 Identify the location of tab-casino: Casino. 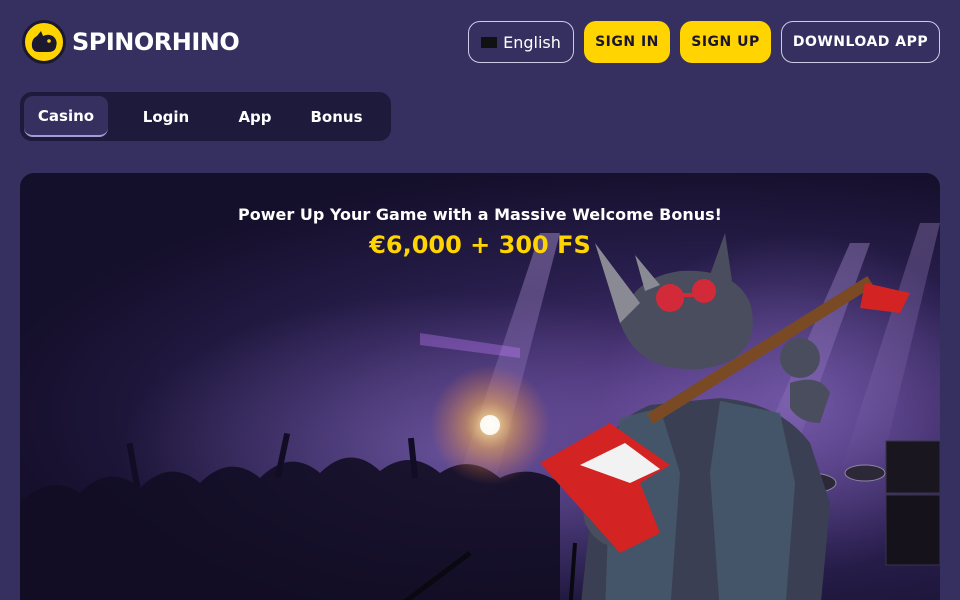
(66, 116).